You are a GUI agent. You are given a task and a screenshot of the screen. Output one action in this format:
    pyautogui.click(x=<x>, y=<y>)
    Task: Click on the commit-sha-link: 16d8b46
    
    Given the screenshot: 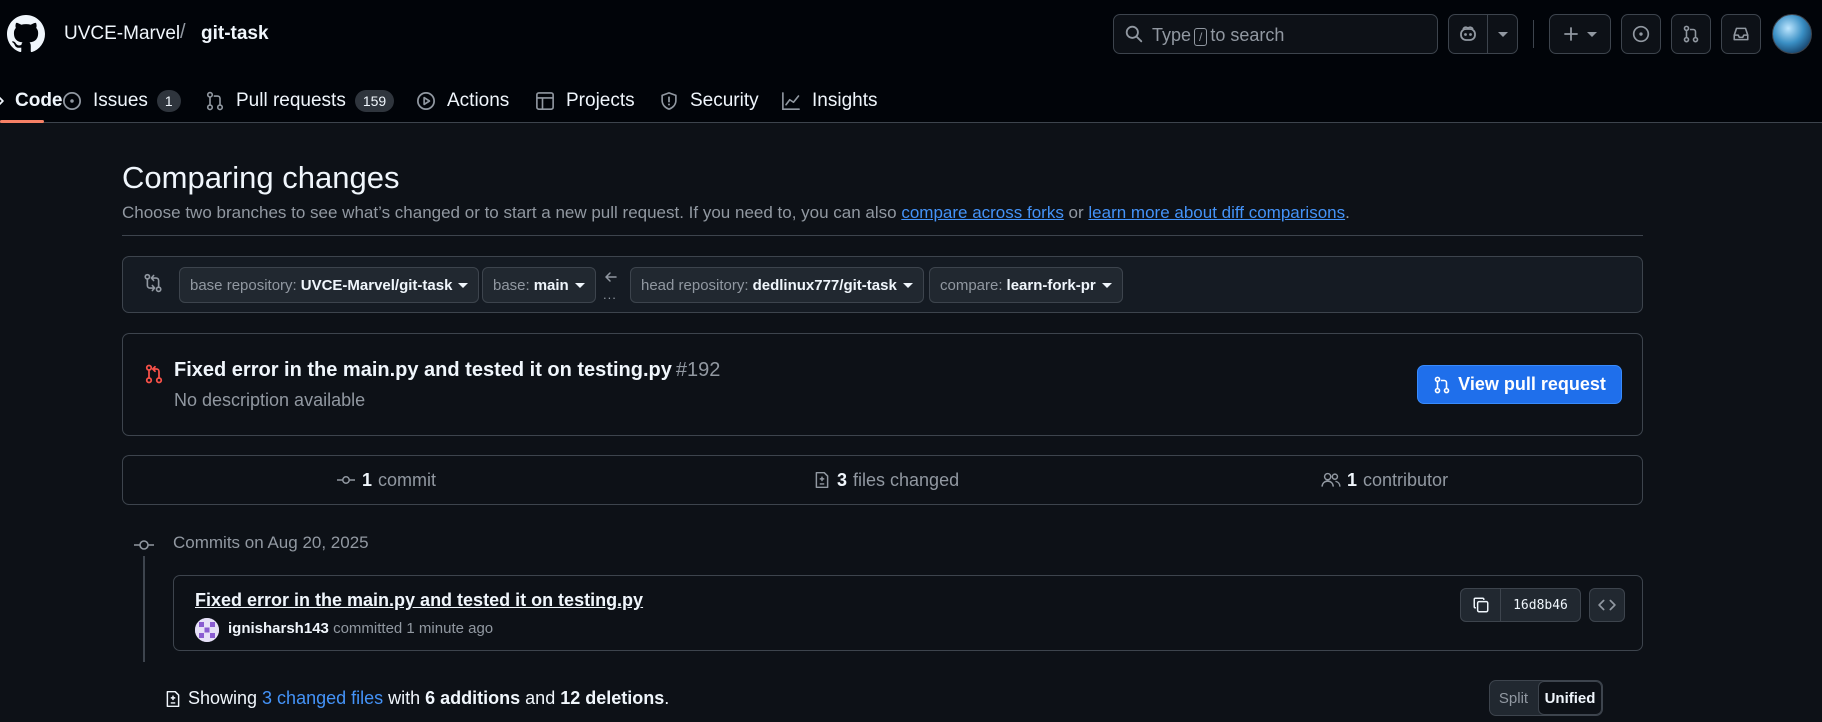 What is the action you would take?
    pyautogui.click(x=1540, y=605)
    